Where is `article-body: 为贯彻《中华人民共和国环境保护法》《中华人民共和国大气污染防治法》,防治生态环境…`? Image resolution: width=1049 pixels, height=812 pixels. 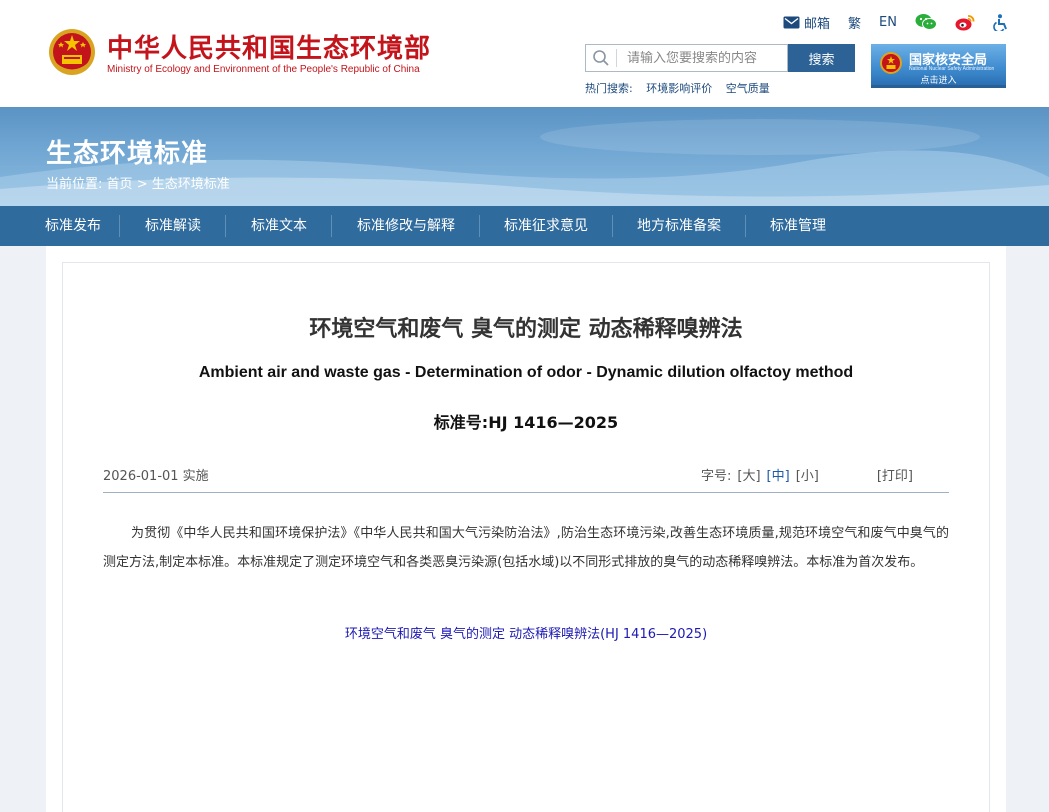 article-body: 为贯彻《中华人民共和国环境保护法》《中华人民共和国大气污染防治法》,防治生态环境… is located at coordinates (526, 548).